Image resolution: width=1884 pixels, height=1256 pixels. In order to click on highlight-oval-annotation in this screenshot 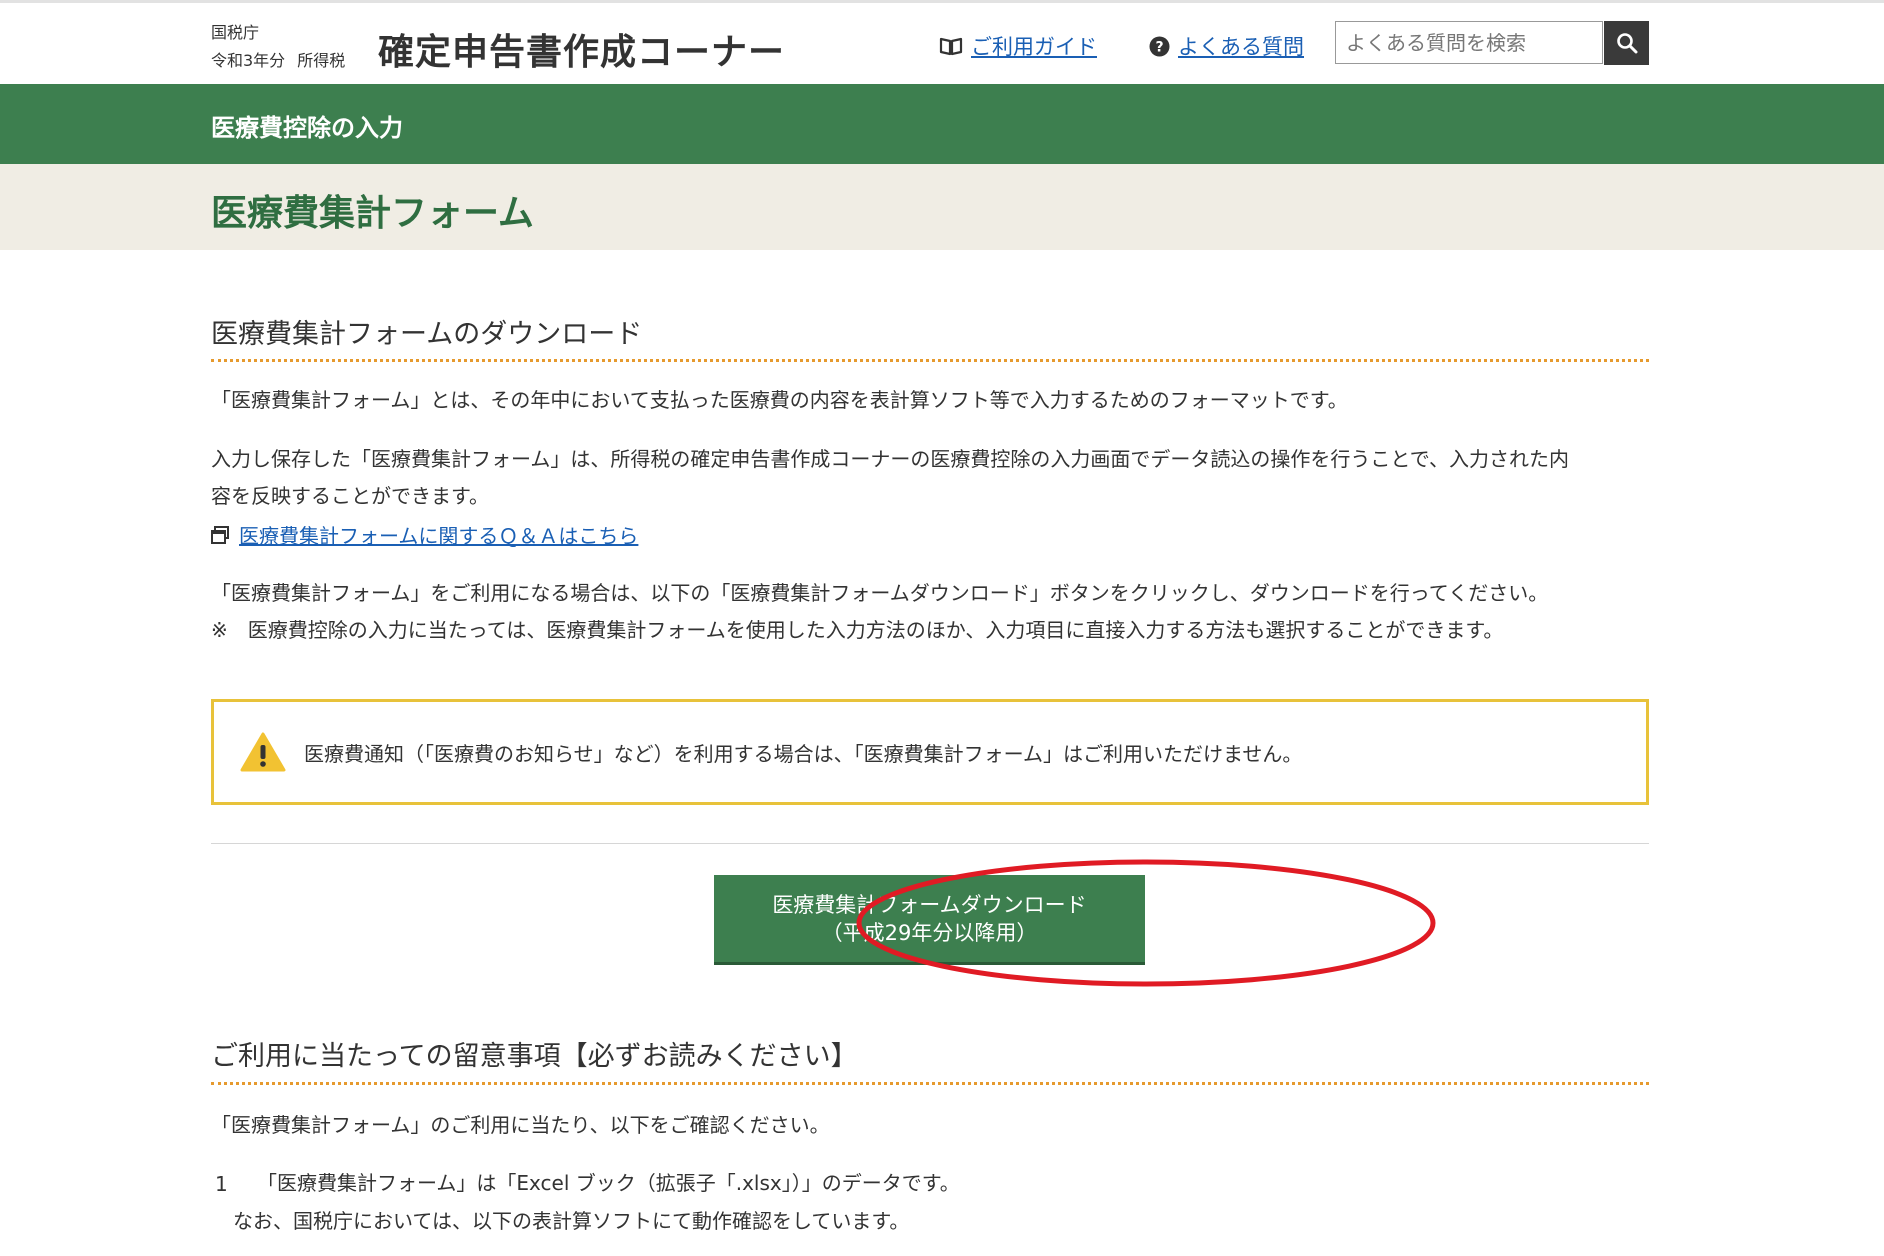, I will do `click(1146, 923)`.